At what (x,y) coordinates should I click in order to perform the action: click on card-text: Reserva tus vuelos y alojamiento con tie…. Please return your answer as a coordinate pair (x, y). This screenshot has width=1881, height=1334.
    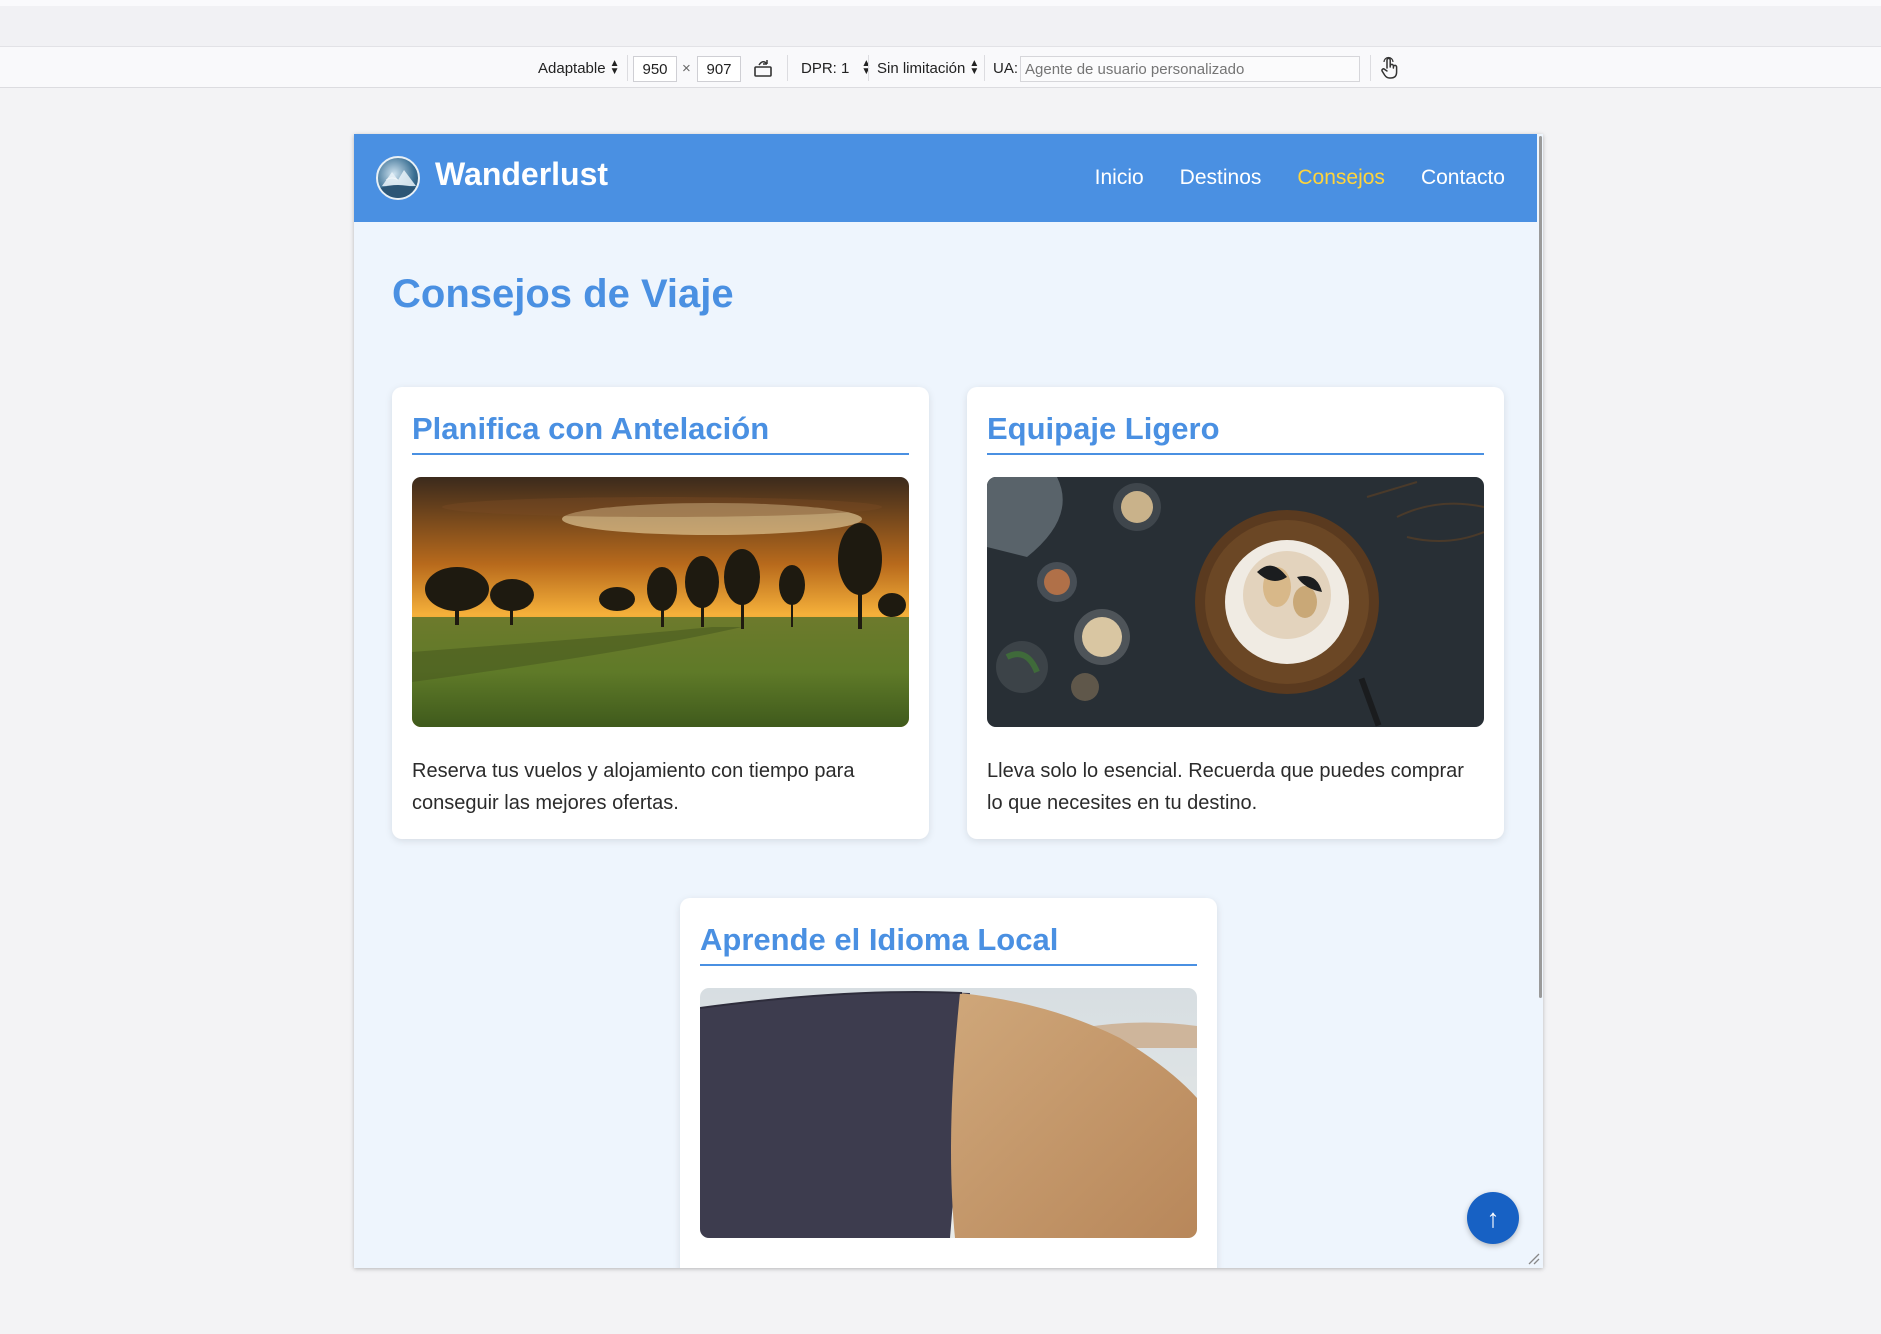
    Looking at the image, I should click on (633, 787).